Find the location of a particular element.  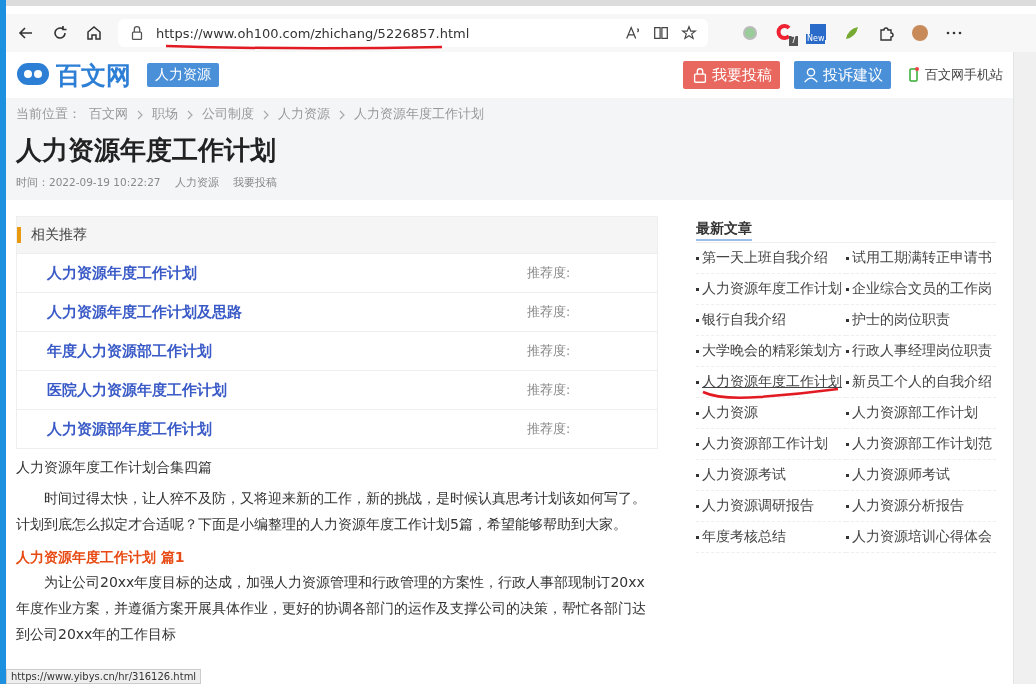

article-link: 银行自我介绍 is located at coordinates (744, 320).